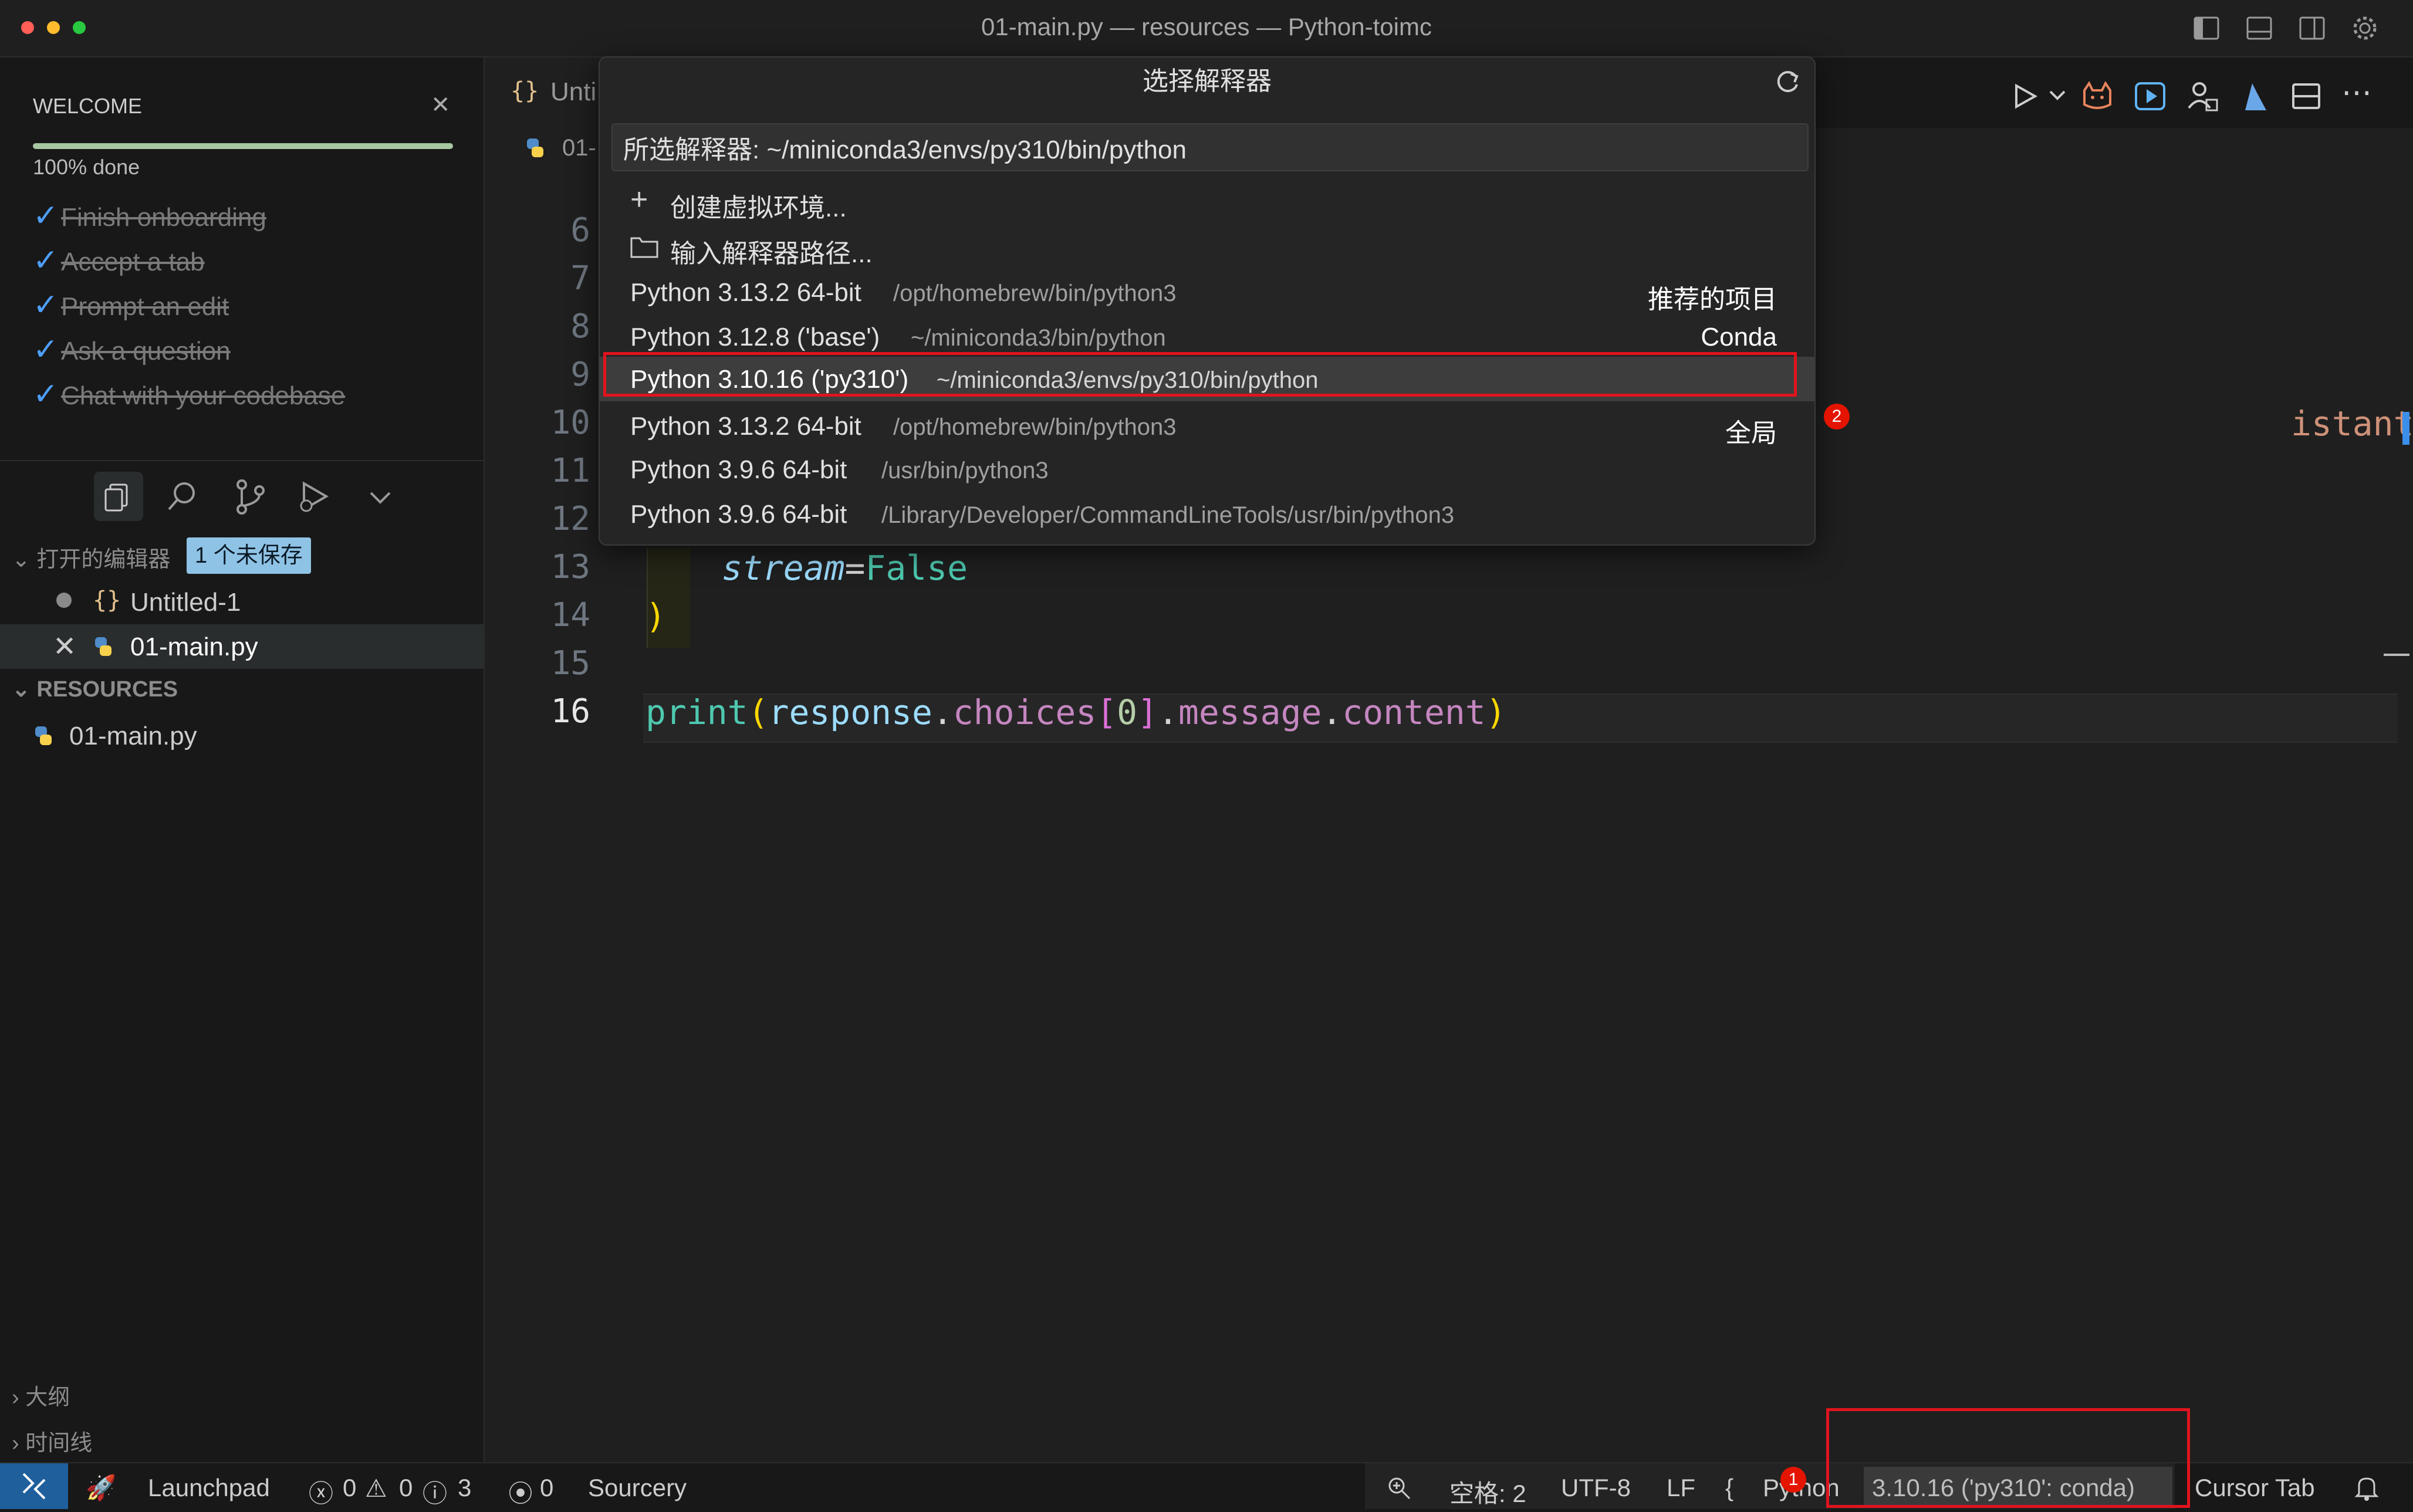  I want to click on breadcrumb: 01-, so click(579, 148).